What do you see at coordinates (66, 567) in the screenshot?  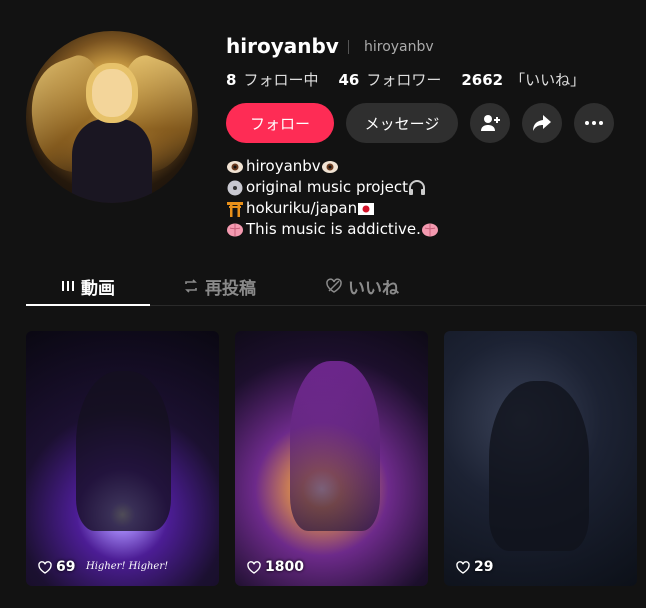 I see `views-count: 69` at bounding box center [66, 567].